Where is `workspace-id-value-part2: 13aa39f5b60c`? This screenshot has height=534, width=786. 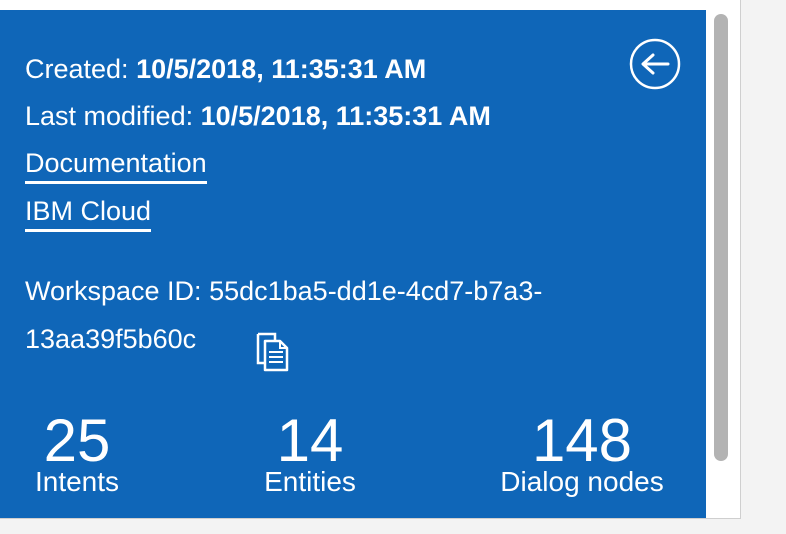 workspace-id-value-part2: 13aa39f5b60c is located at coordinates (111, 339).